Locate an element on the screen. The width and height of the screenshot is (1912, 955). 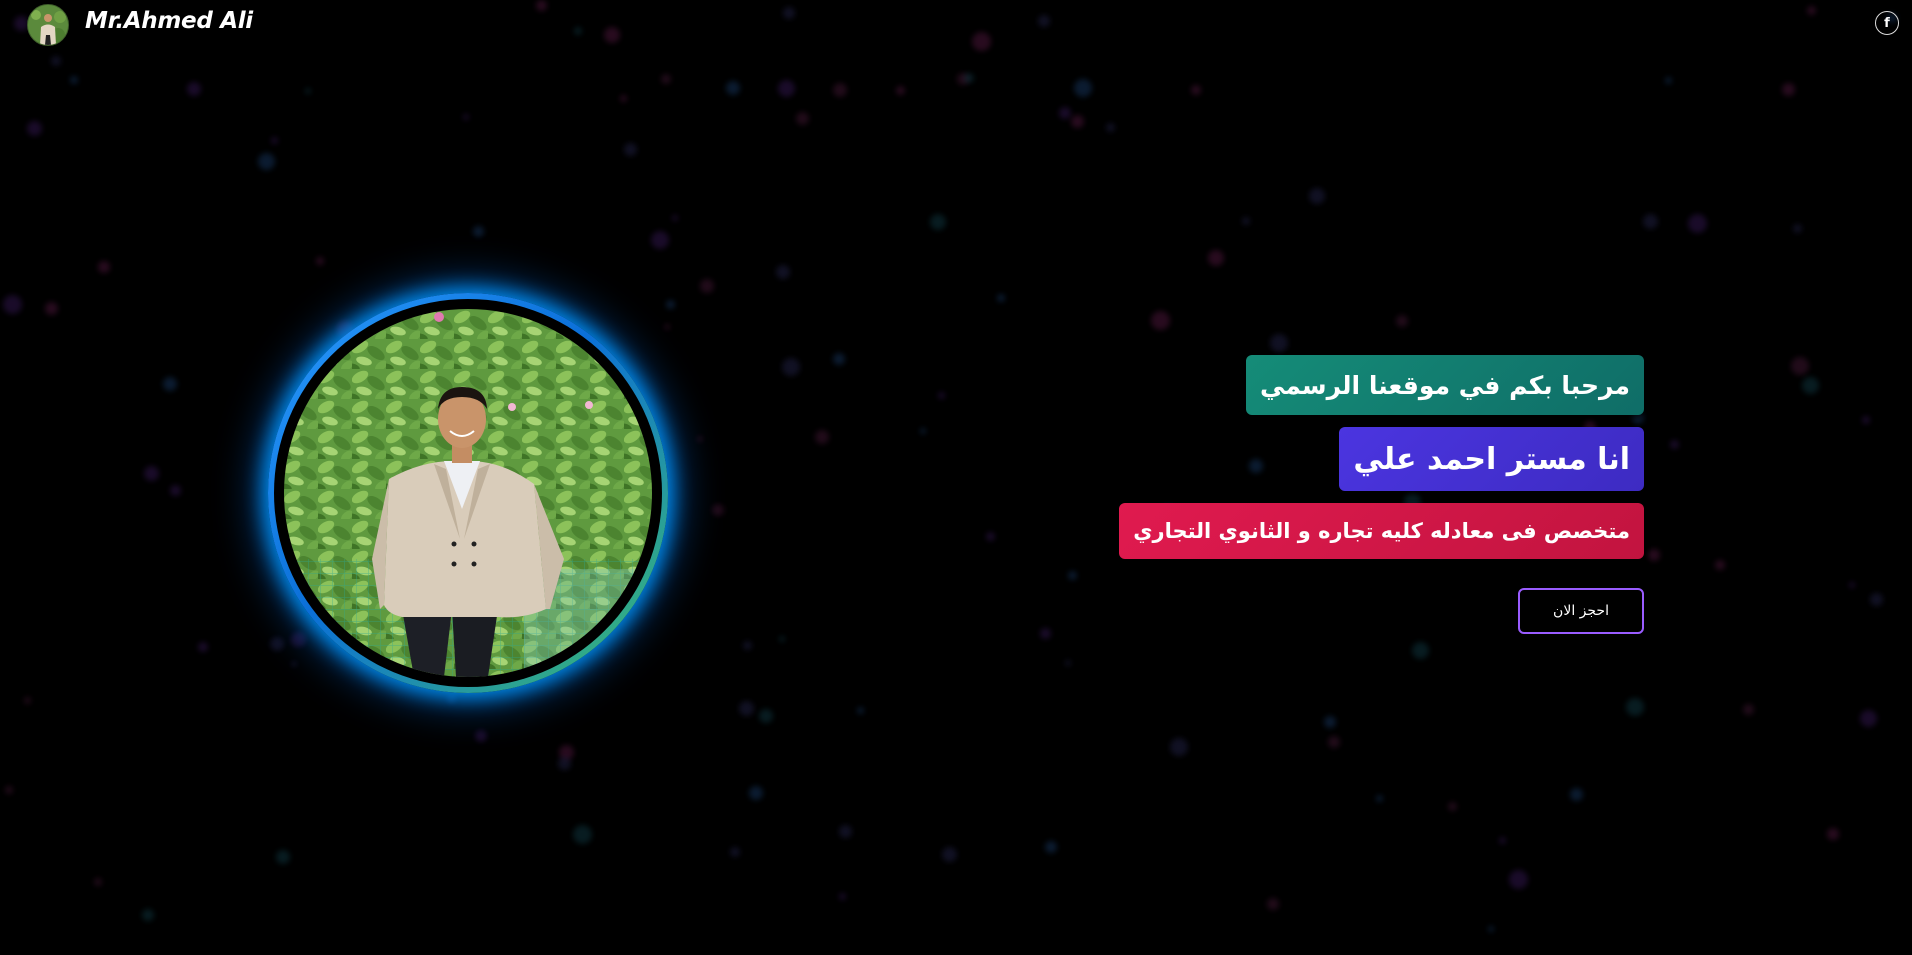
brand-name: Mr.Ahmed Ali is located at coordinates (169, 21).